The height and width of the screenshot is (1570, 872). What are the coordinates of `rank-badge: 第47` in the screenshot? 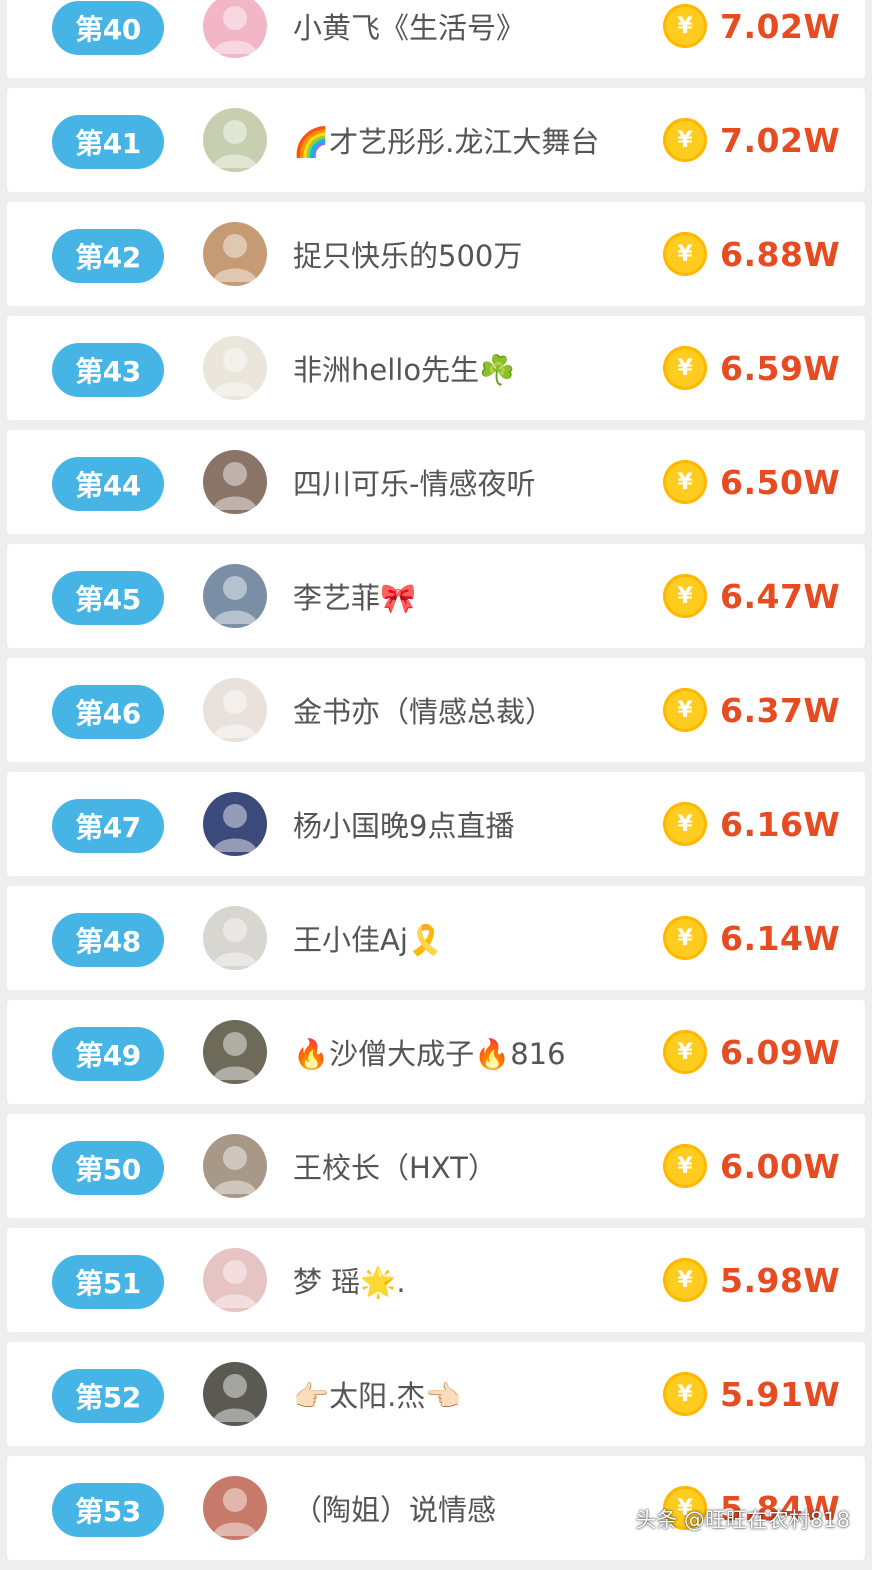 It's located at (108, 826).